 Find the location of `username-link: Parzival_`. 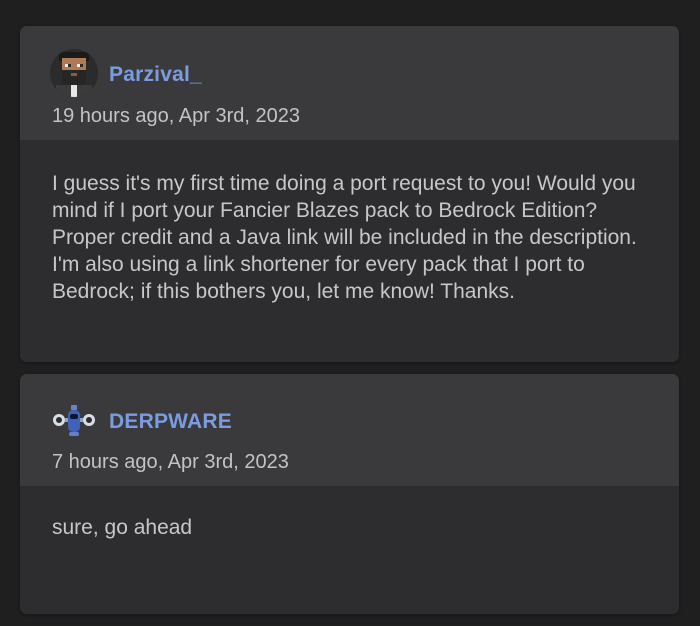

username-link: Parzival_ is located at coordinates (155, 75).